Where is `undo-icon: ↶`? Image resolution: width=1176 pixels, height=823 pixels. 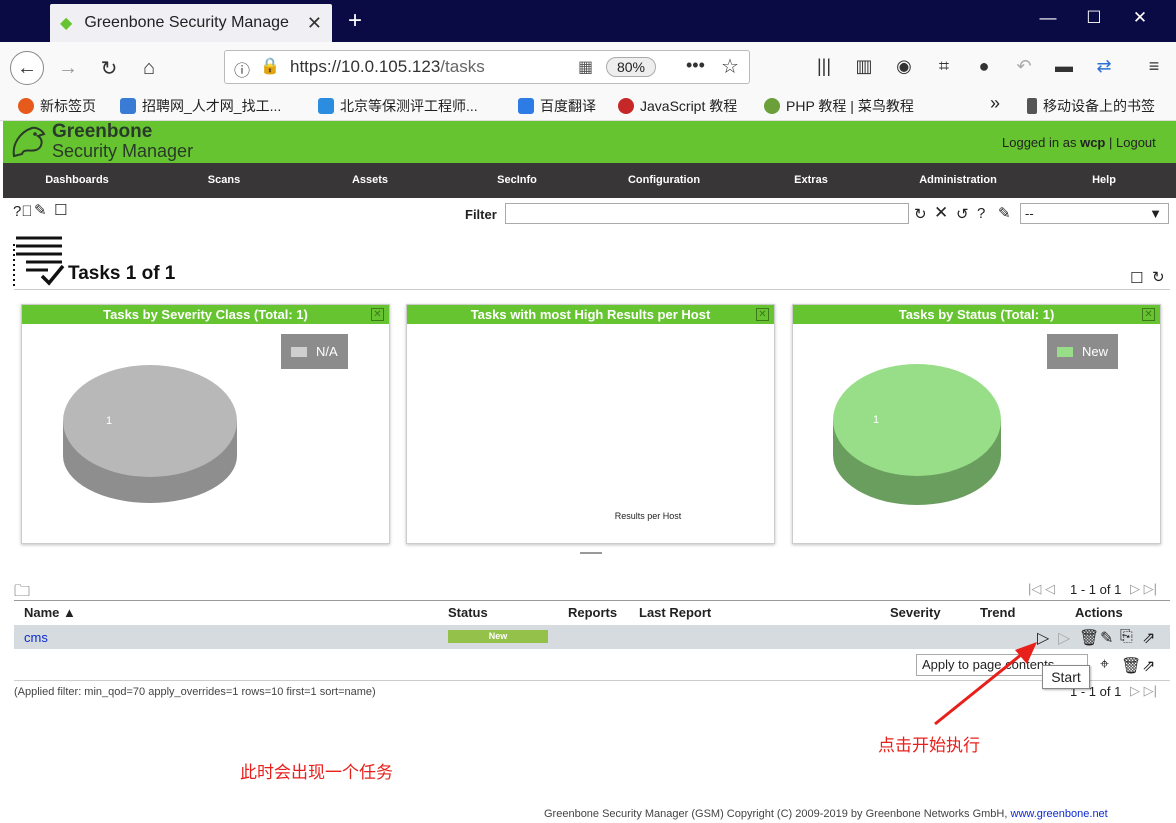 undo-icon: ↶ is located at coordinates (1024, 66).